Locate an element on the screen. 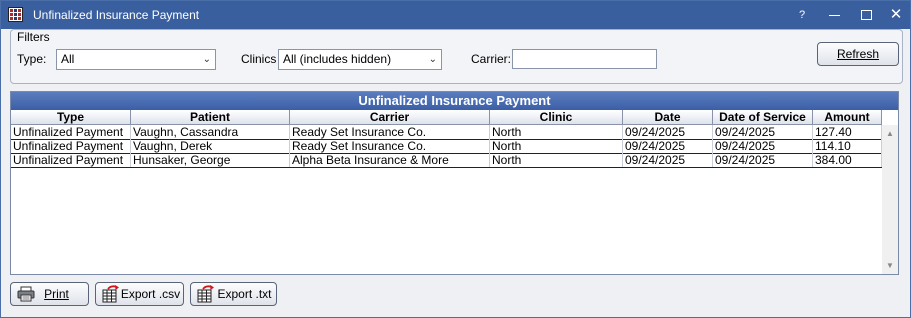 This screenshot has height=318, width=911. refresh-button-label: Refresh is located at coordinates (858, 54).